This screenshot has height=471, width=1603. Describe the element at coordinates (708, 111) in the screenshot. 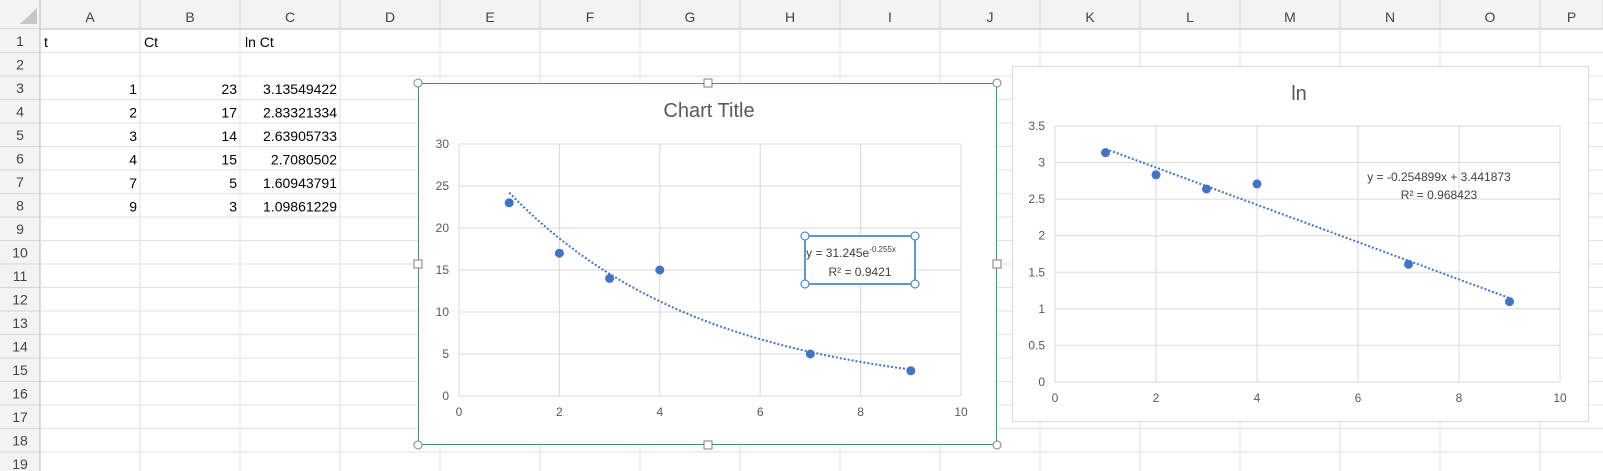

I see `chart-title: Chart Title` at that location.